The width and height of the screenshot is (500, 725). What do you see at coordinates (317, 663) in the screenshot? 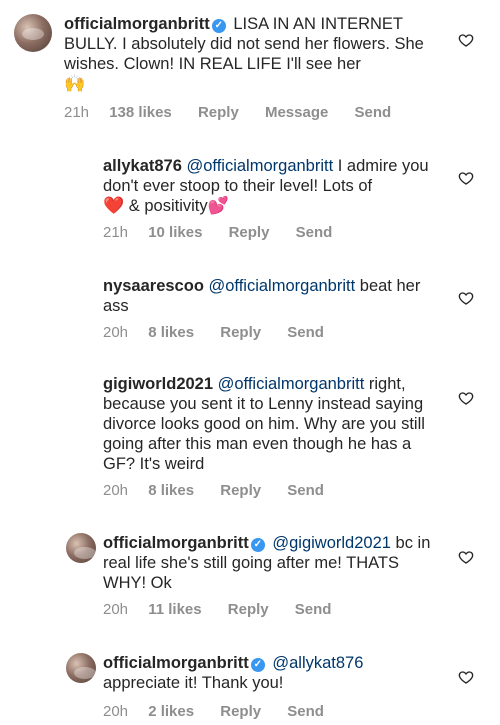
I see `comment-mention: @allykat876` at bounding box center [317, 663].